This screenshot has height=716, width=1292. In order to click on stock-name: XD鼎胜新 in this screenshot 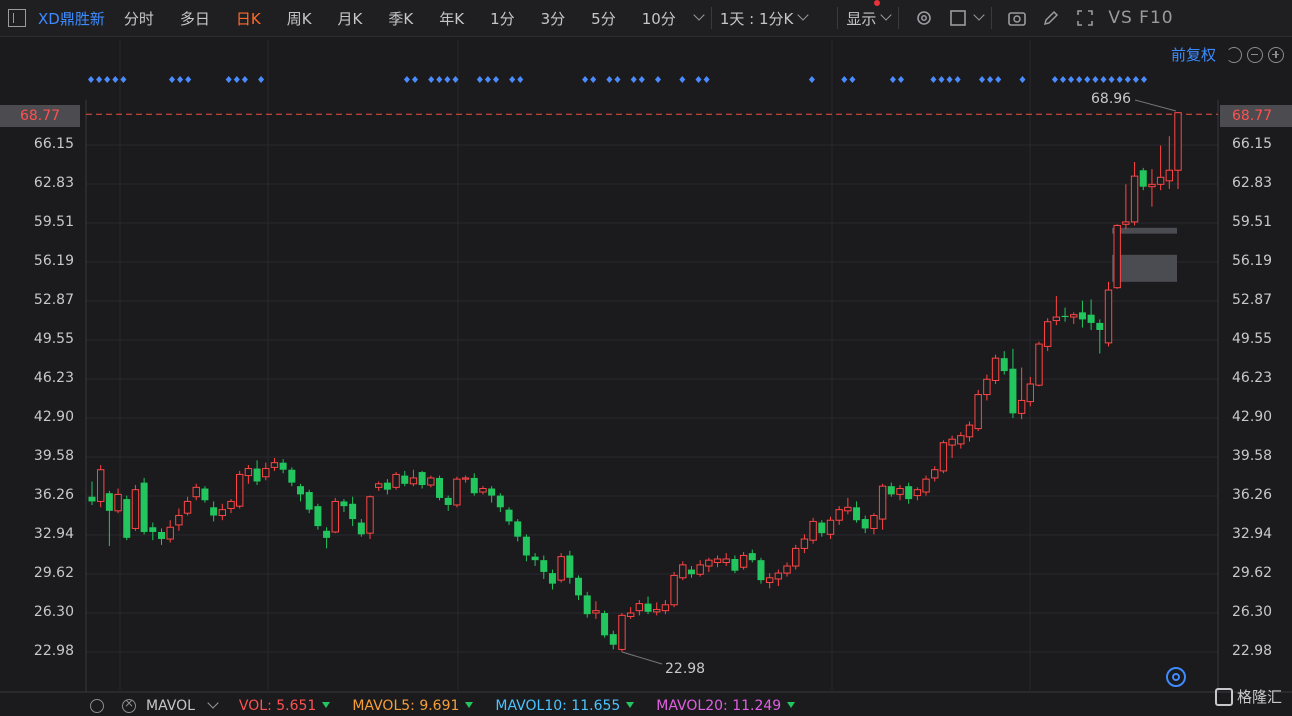, I will do `click(71, 18)`.